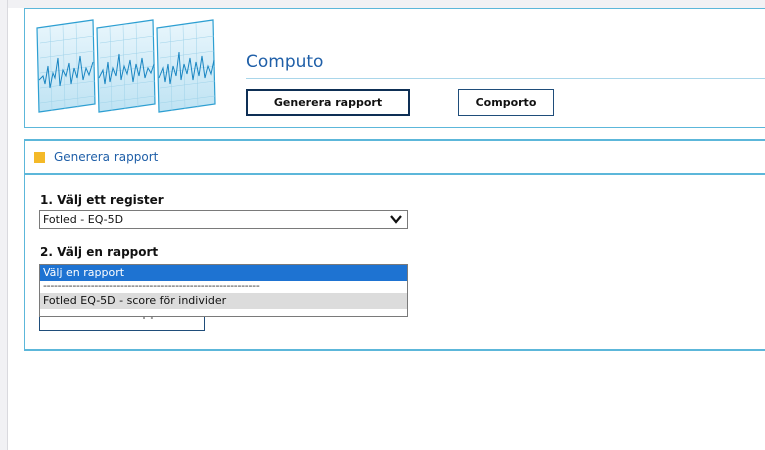 The image size is (765, 450). I want to click on register-select-value: Fotled - EQ-5D, so click(83, 219).